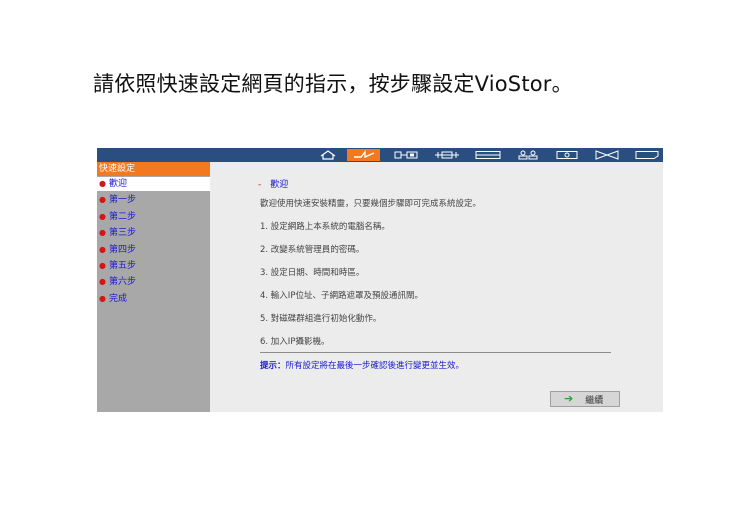  What do you see at coordinates (567, 155) in the screenshot?
I see `camera-settings-icon` at bounding box center [567, 155].